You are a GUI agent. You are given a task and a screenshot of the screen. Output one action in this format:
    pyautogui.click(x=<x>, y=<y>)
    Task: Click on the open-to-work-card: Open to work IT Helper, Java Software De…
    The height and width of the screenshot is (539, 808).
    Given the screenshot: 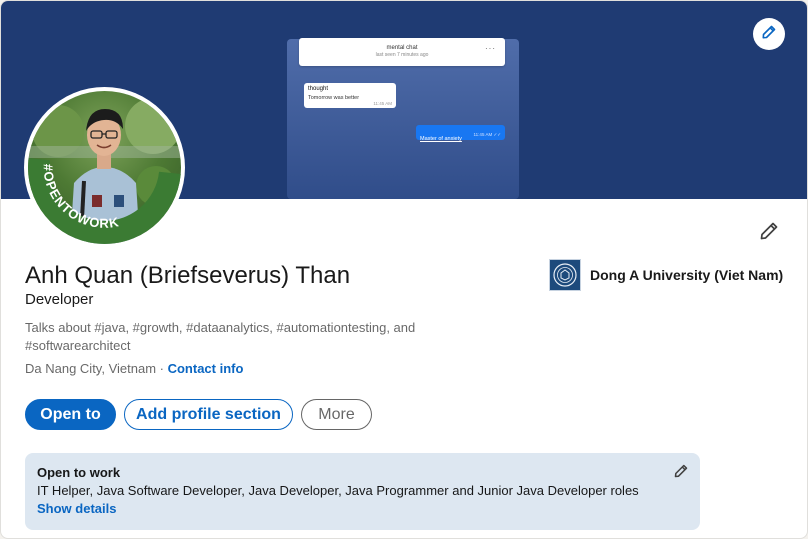 What is the action you would take?
    pyautogui.click(x=362, y=491)
    